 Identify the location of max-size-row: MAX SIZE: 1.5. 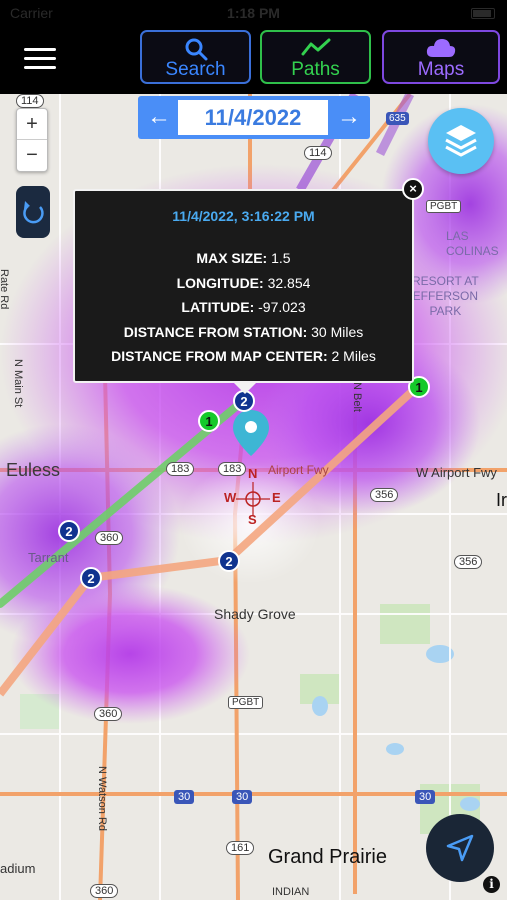
(243, 258).